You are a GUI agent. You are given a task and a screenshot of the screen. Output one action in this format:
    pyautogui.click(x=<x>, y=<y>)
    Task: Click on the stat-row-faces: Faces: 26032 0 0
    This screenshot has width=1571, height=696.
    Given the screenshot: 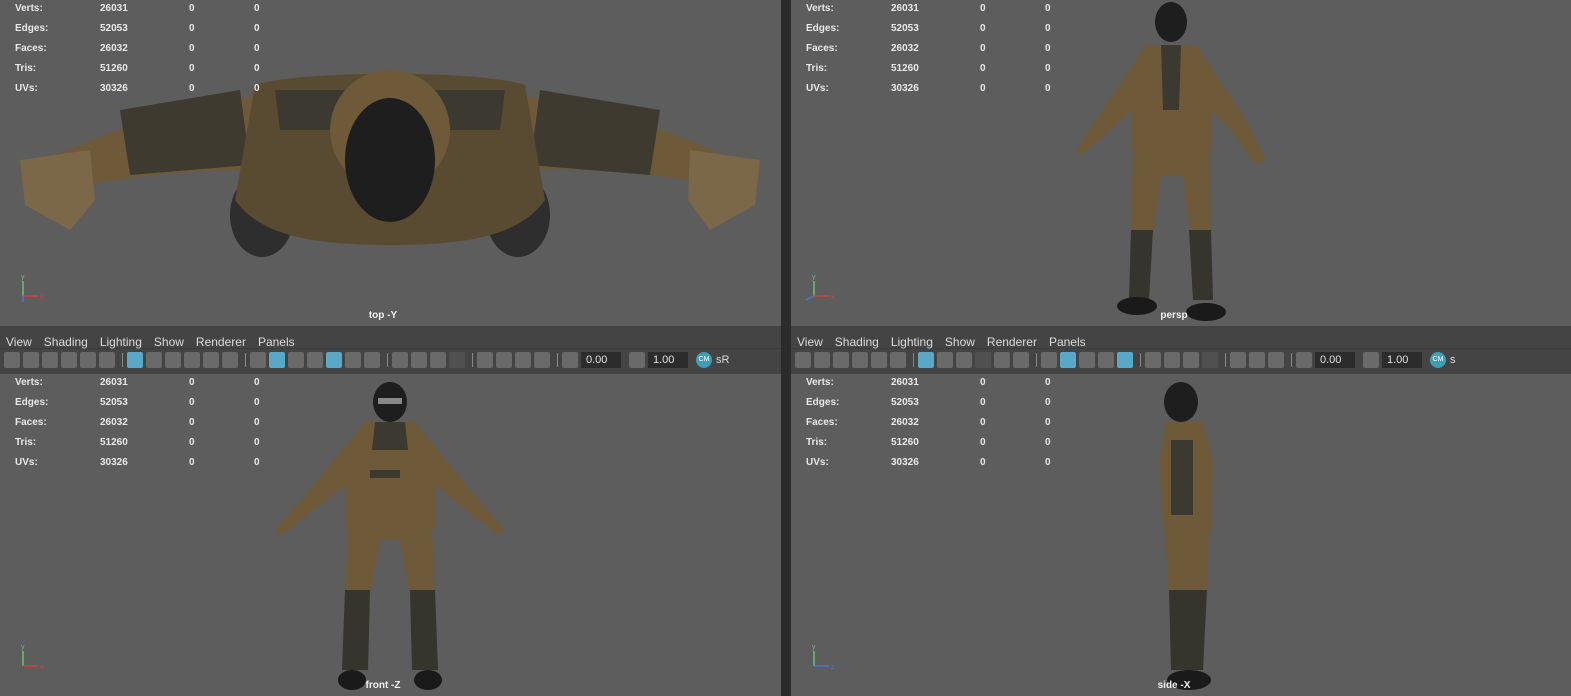 What is the action you would take?
    pyautogui.click(x=137, y=48)
    